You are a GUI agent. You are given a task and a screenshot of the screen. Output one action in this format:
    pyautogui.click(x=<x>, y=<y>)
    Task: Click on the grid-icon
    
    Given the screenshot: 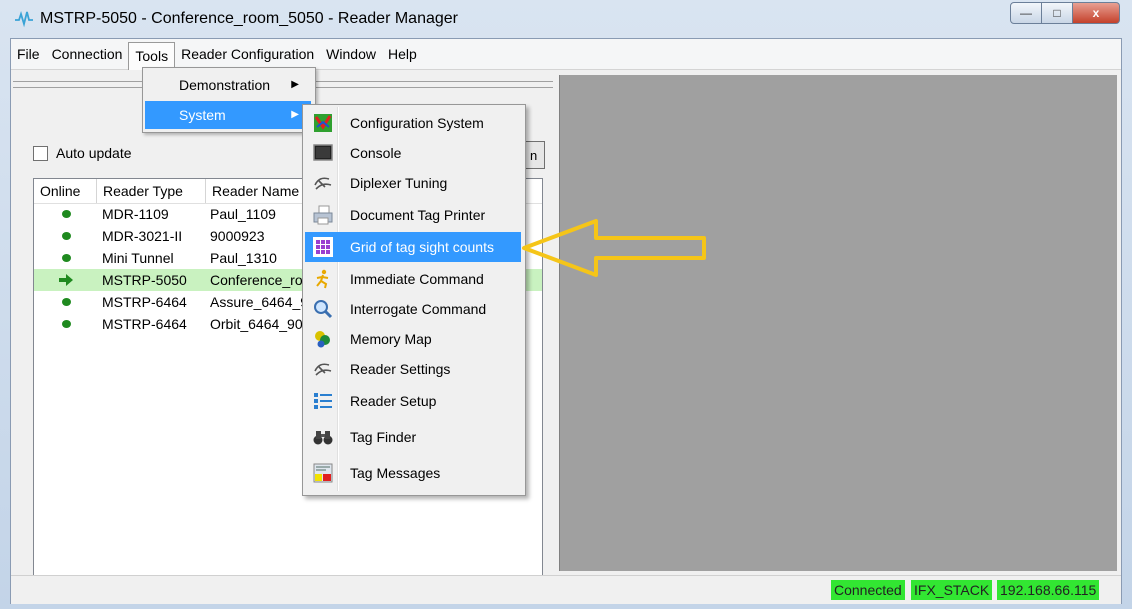 What is the action you would take?
    pyautogui.click(x=323, y=247)
    